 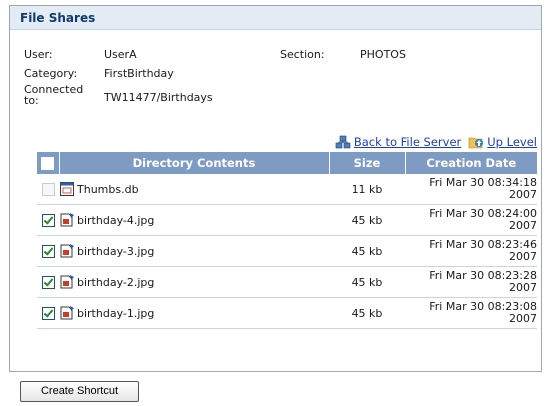 I want to click on select-all-checkbox, so click(x=48, y=163).